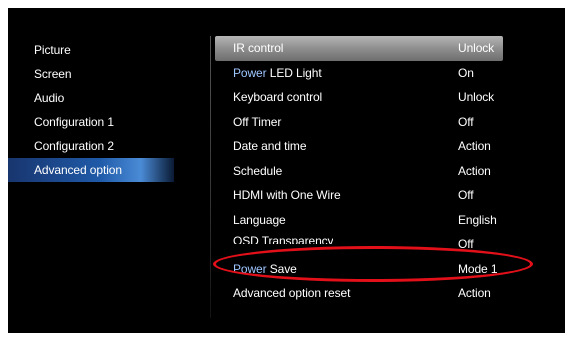 The width and height of the screenshot is (573, 341). I want to click on setting-schedule: Schedule Action, so click(359, 171).